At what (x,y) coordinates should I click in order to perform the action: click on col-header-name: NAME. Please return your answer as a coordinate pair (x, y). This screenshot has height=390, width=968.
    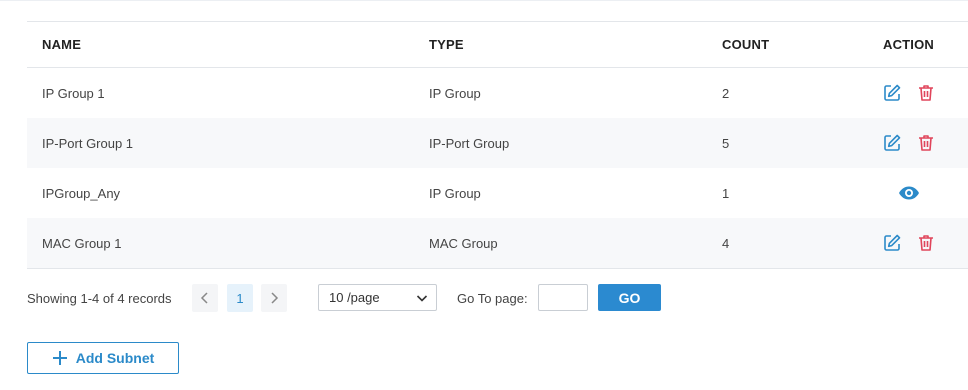
    Looking at the image, I should click on (220, 44).